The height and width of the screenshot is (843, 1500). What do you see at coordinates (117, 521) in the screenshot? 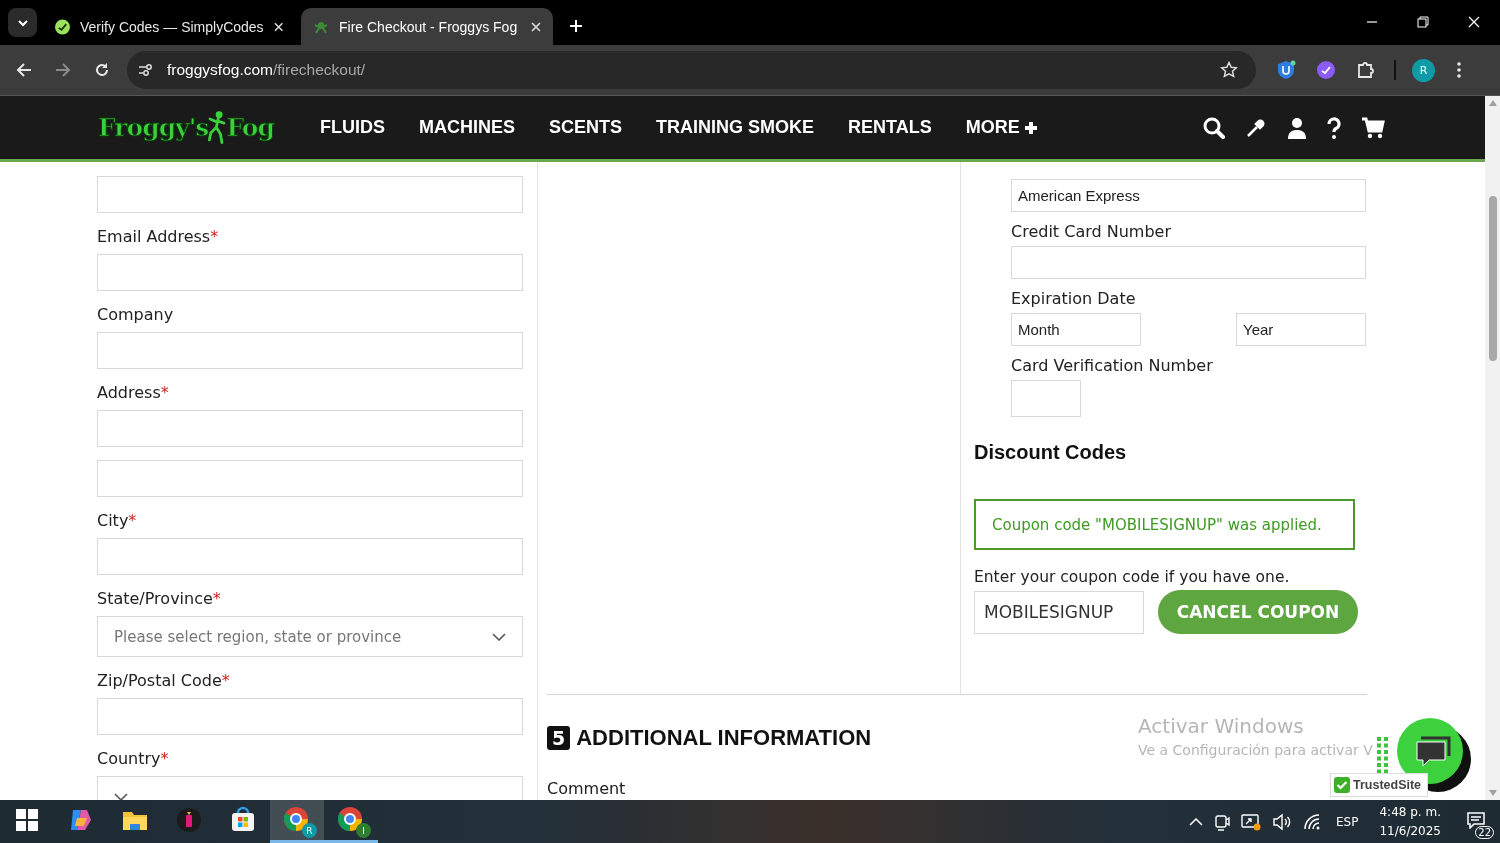
I see `field-label: City*` at bounding box center [117, 521].